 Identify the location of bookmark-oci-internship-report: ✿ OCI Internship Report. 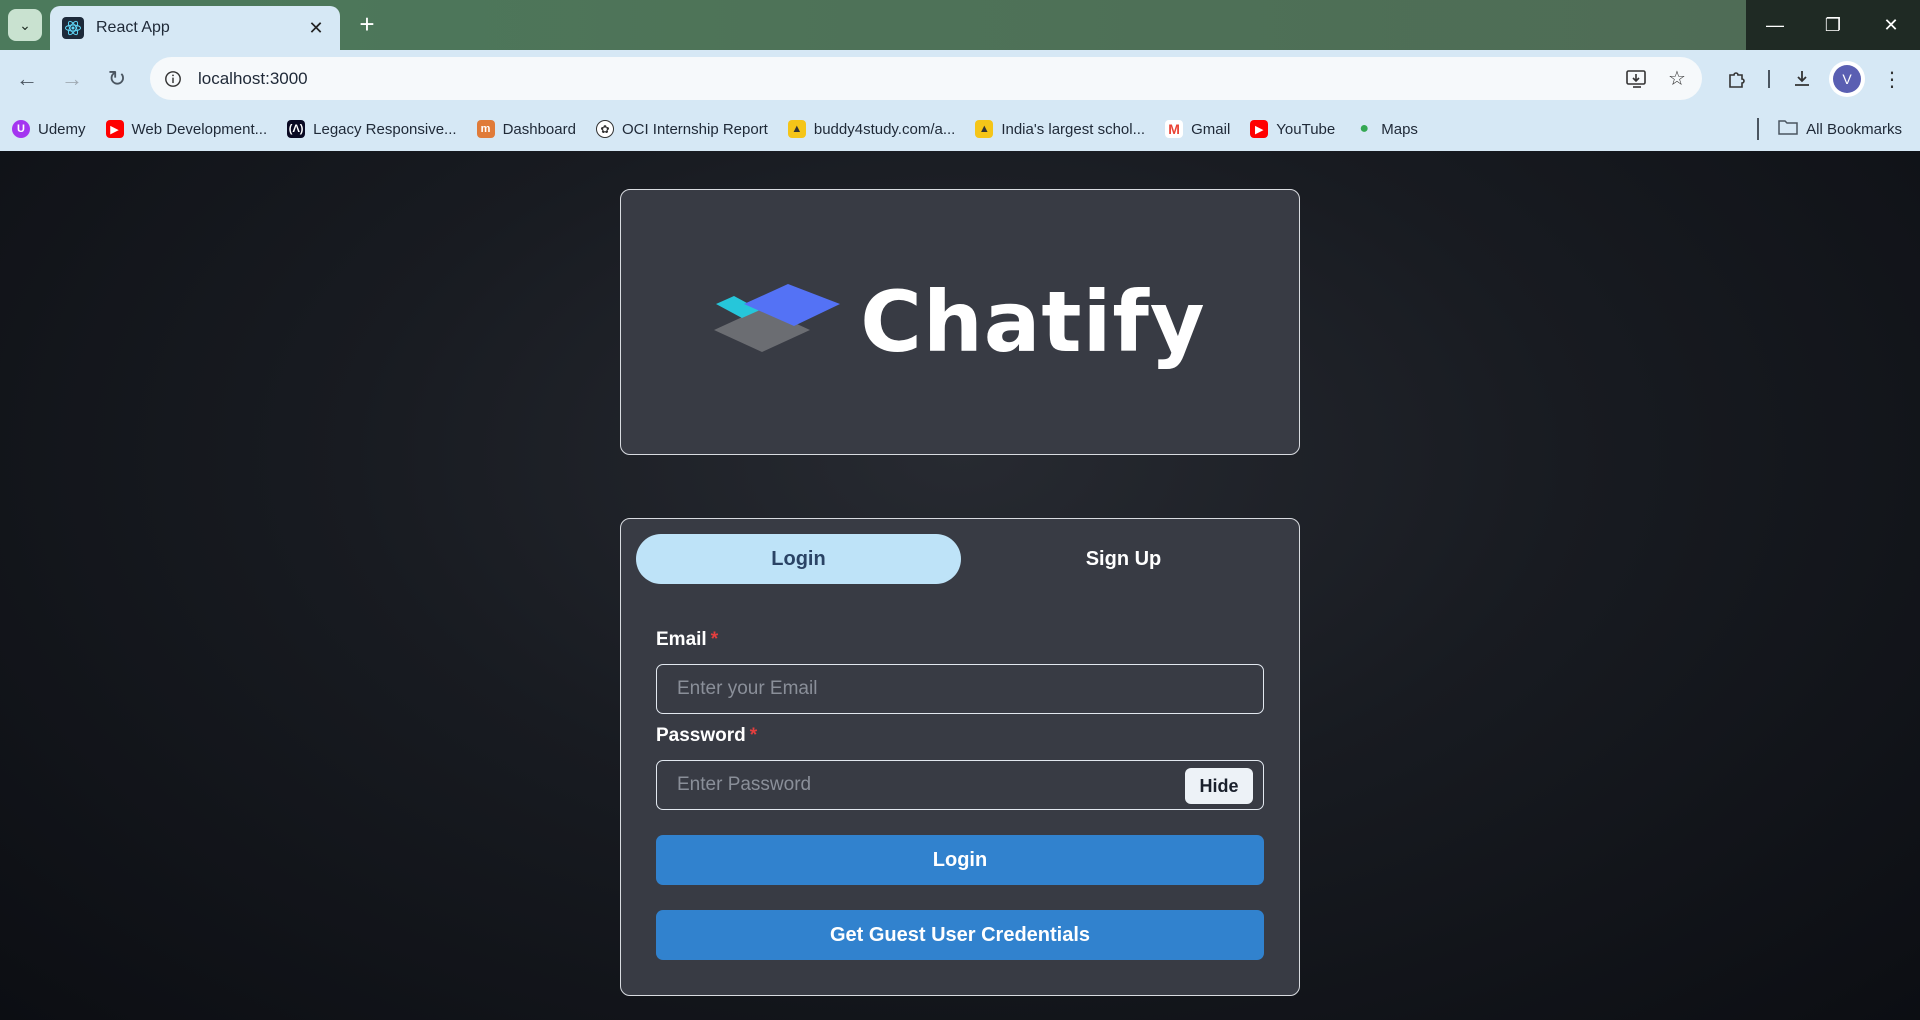
(681, 129).